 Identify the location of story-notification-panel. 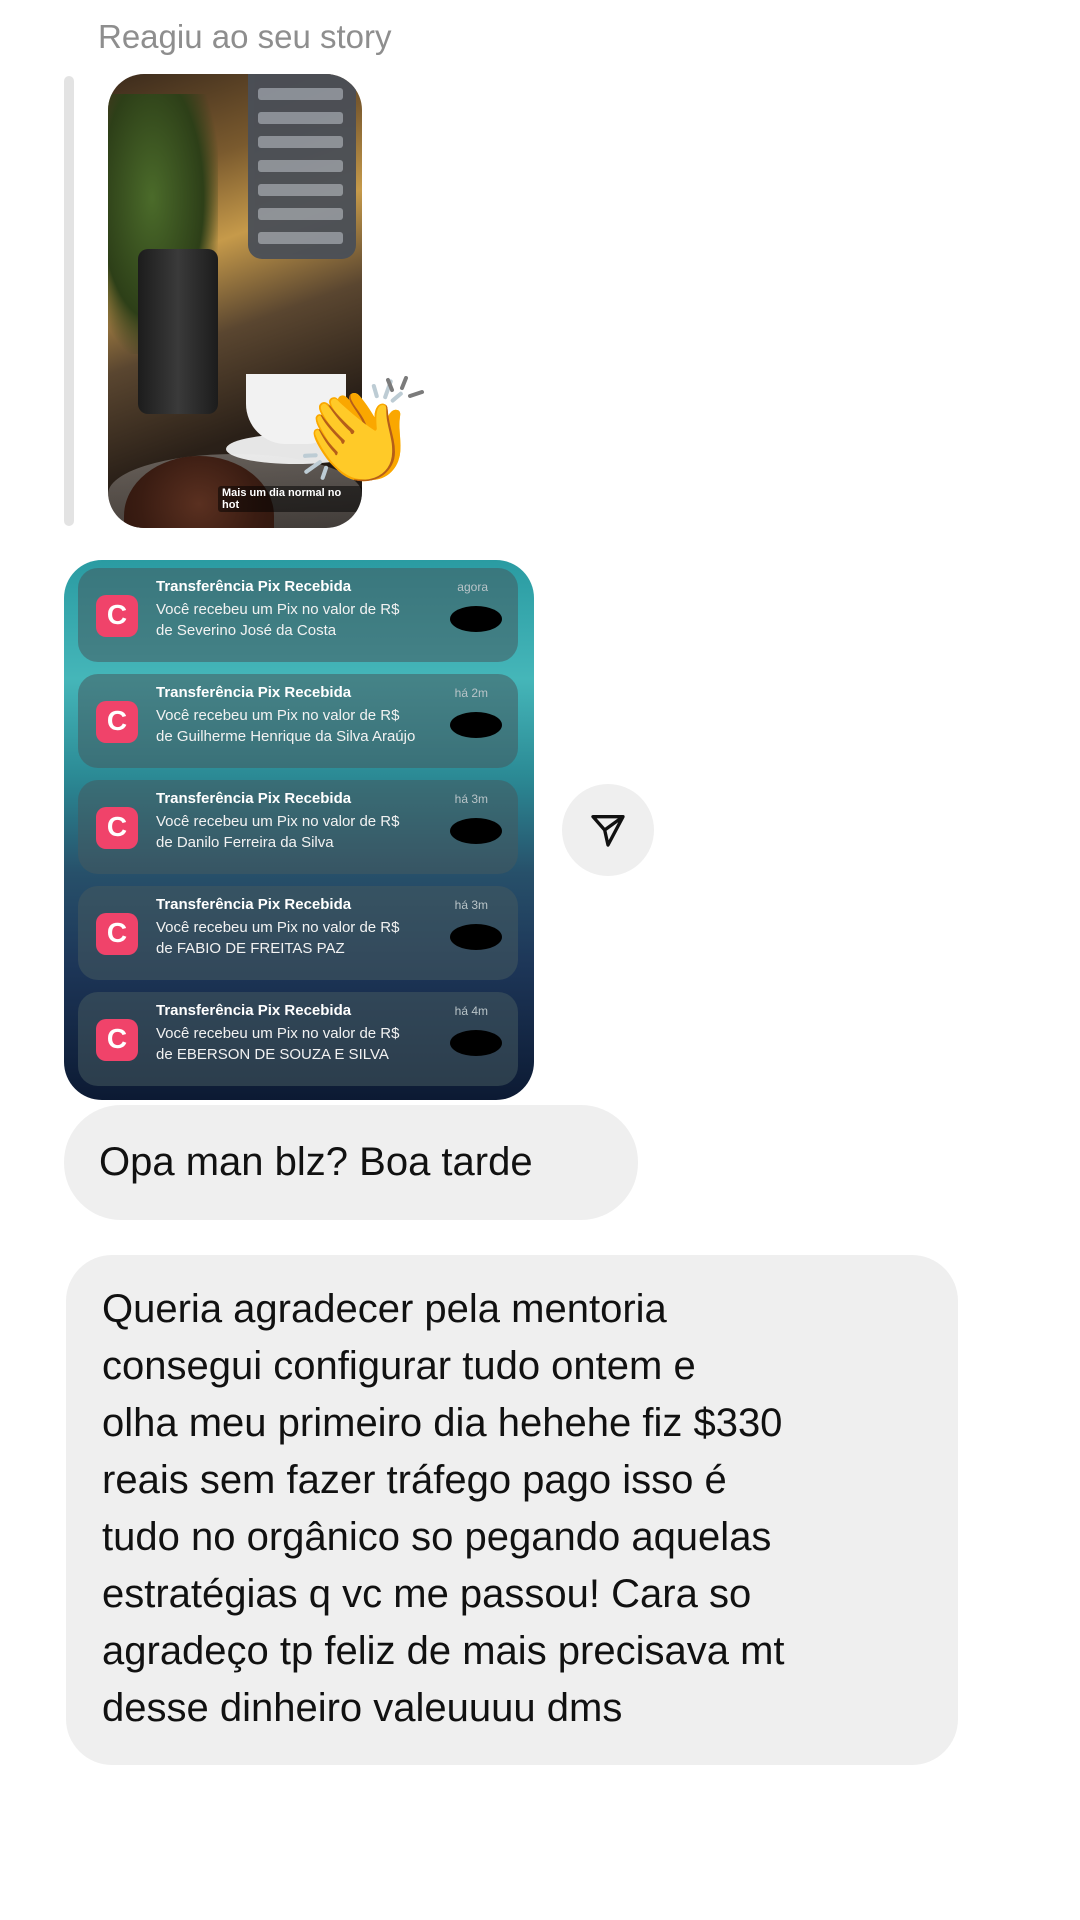
(302, 166).